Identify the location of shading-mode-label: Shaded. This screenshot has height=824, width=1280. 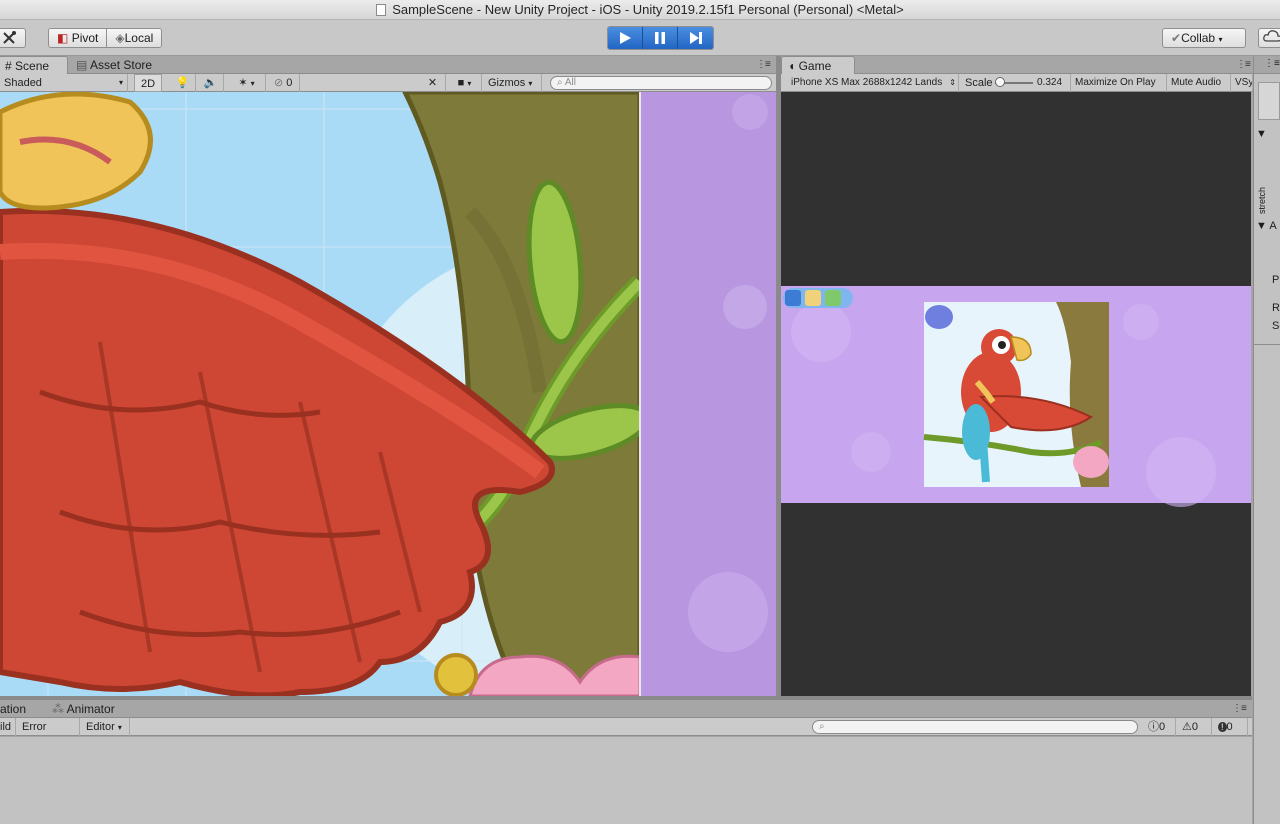
(23, 83).